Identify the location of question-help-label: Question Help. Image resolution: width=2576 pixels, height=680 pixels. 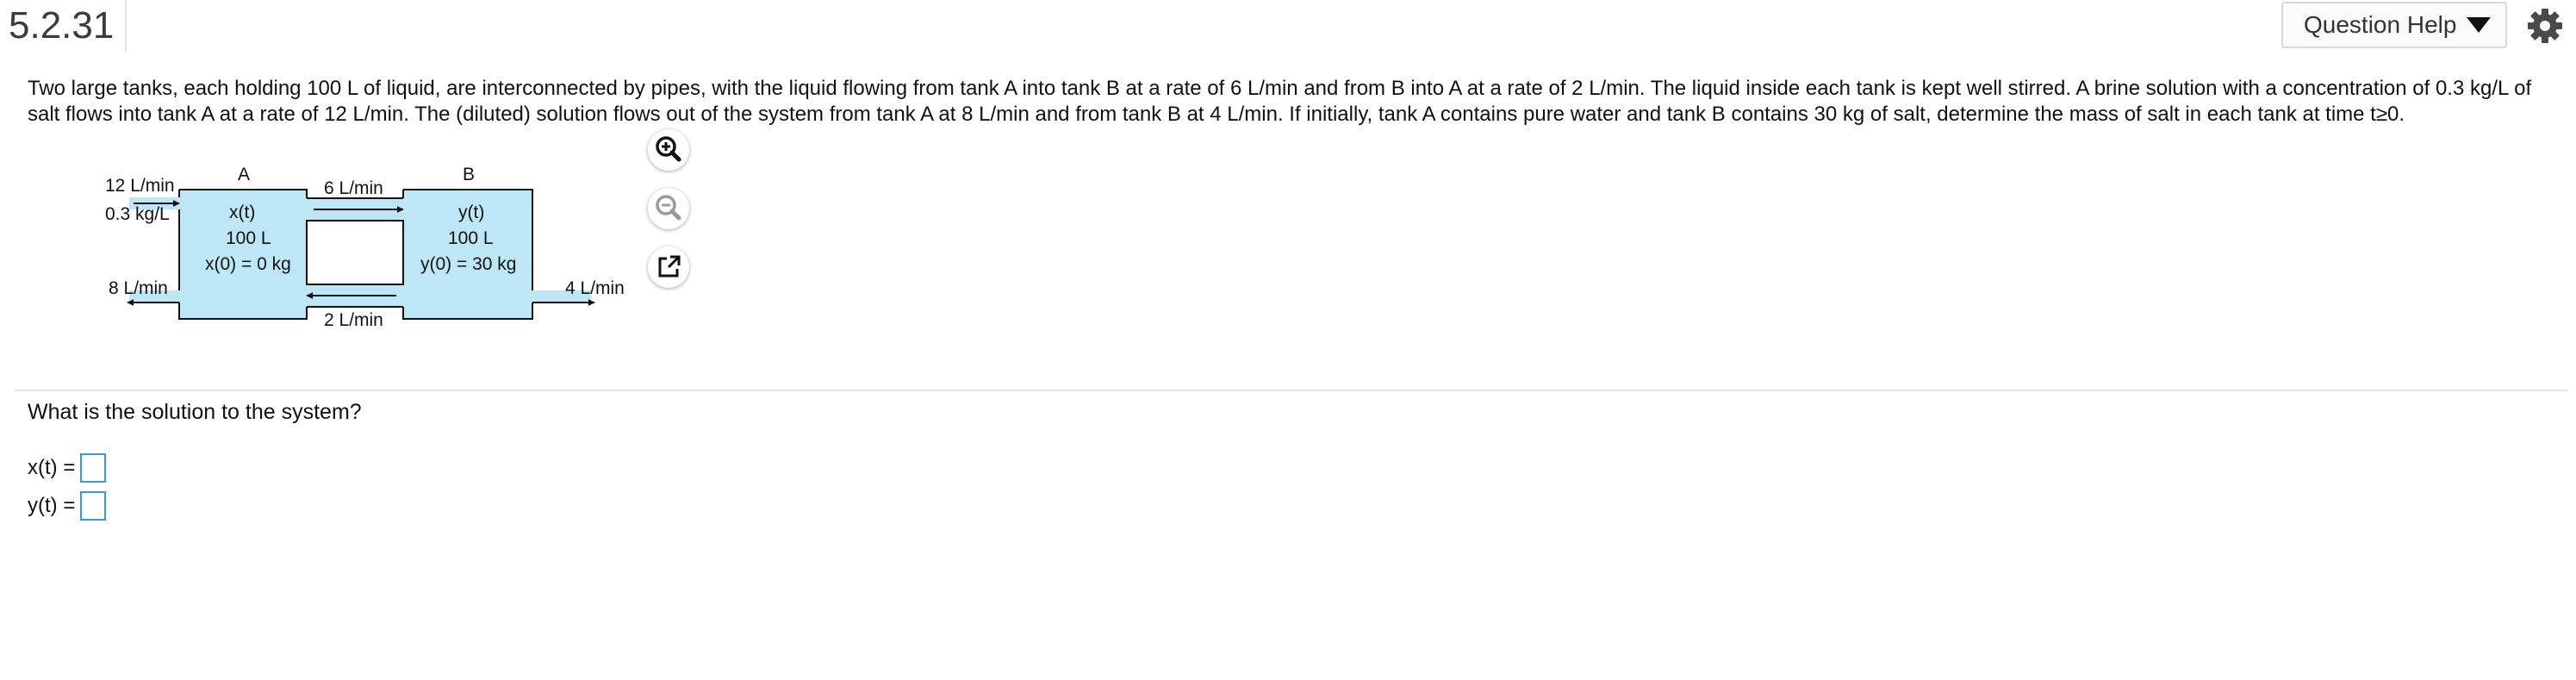
(2381, 25).